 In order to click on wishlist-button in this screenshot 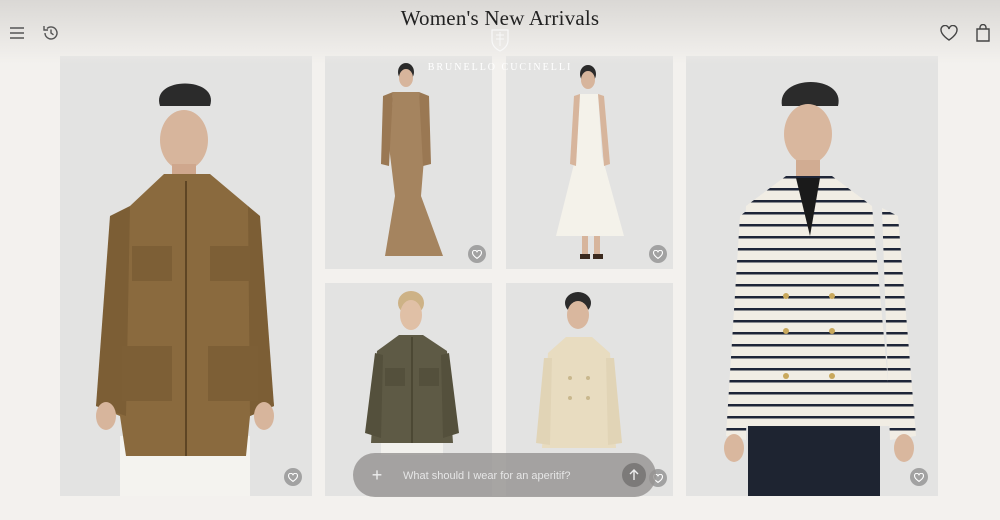, I will do `click(949, 33)`.